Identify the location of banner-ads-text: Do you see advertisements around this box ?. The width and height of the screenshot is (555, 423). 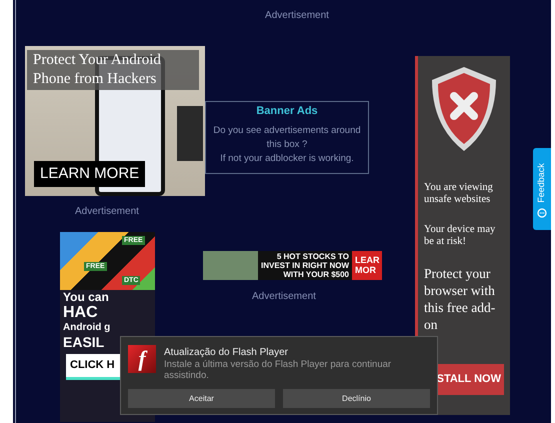
(287, 138).